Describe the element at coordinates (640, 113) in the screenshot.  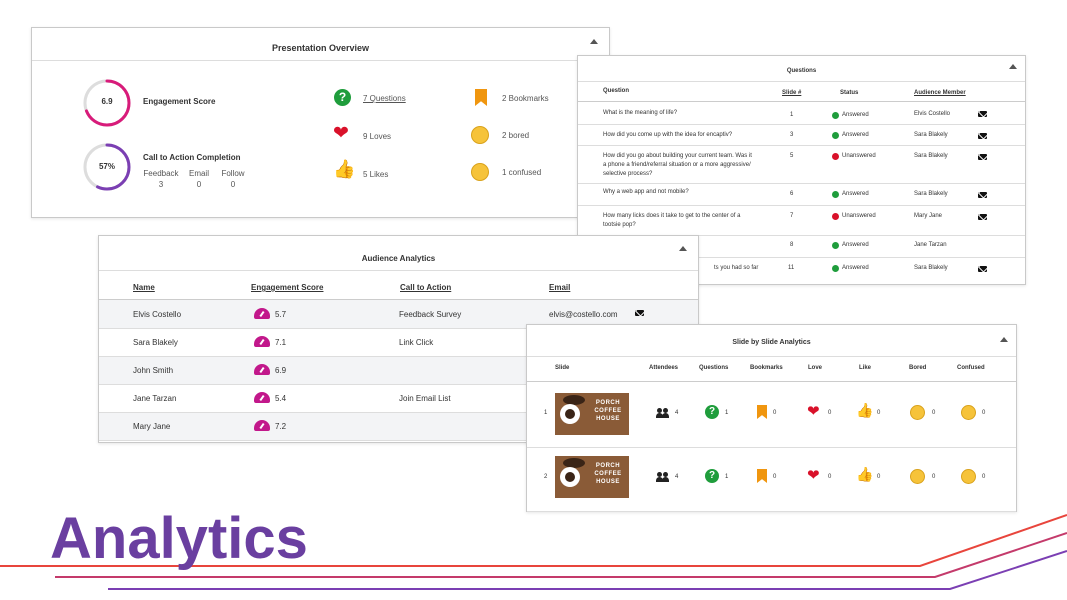
I see `question-text: What is the meaning of life?` at that location.